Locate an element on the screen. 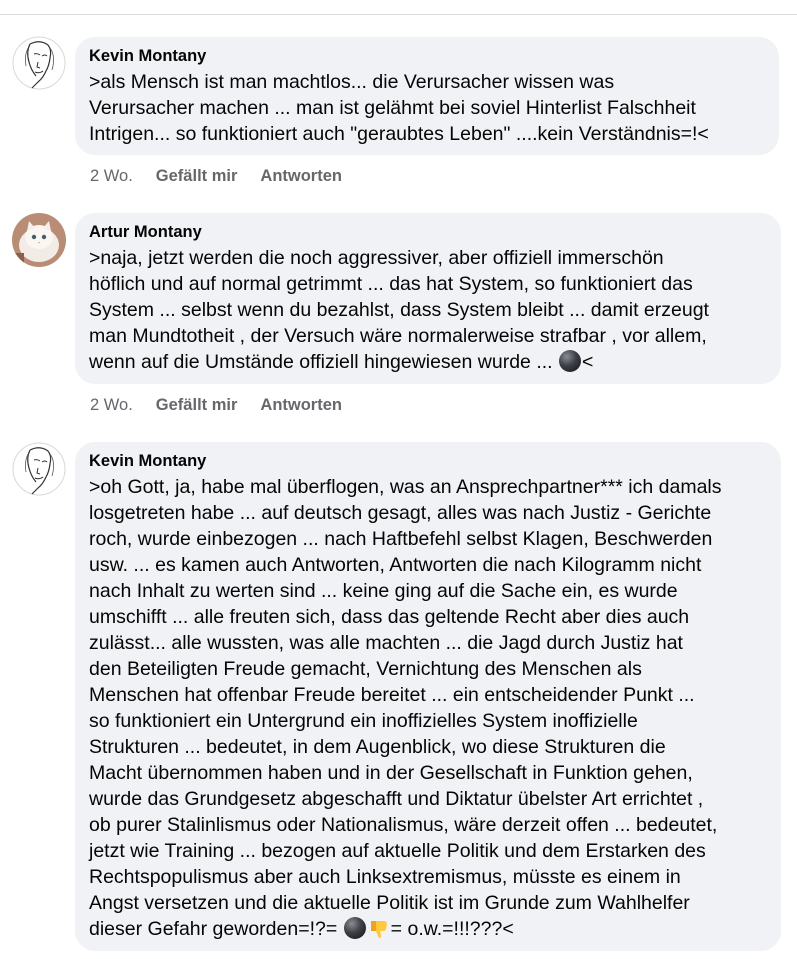  top-divider is located at coordinates (398, 14).